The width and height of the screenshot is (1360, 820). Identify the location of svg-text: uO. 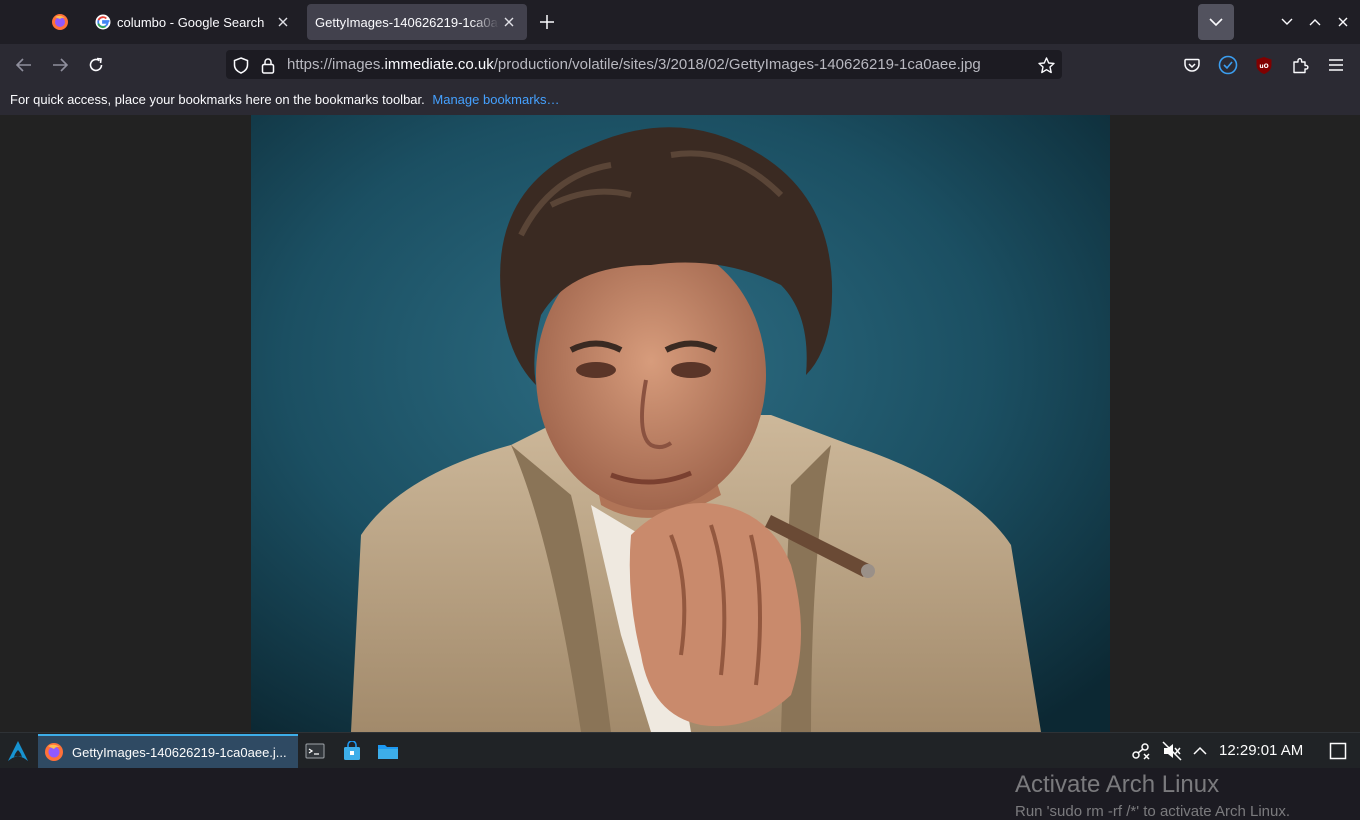
(1263, 66).